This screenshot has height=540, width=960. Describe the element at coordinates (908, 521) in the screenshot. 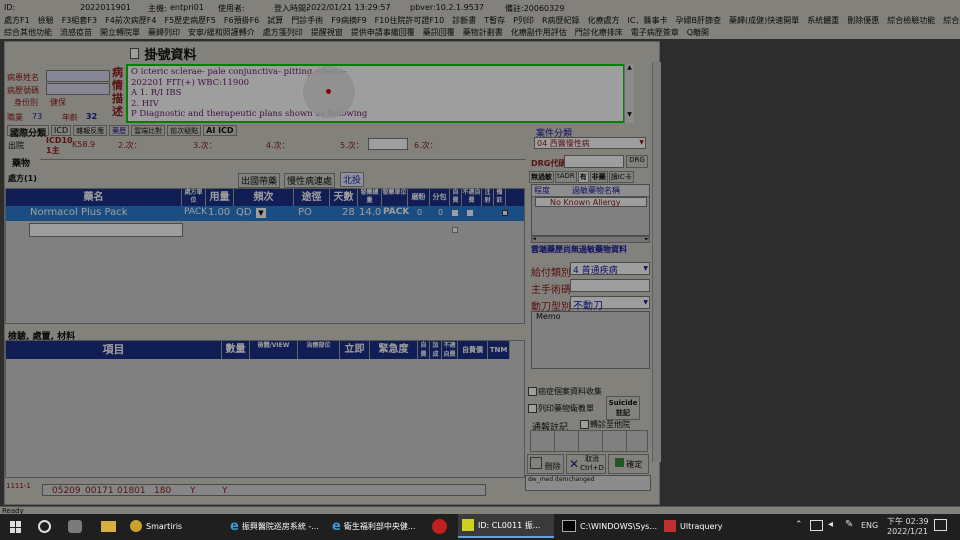

I see `clock-time: 下午 02:39` at that location.